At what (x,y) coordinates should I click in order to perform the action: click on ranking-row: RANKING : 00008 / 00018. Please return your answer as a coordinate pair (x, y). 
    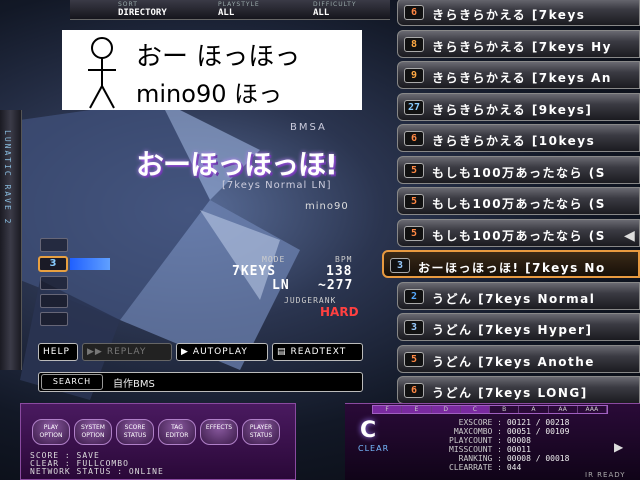
    Looking at the image, I should click on (500, 458).